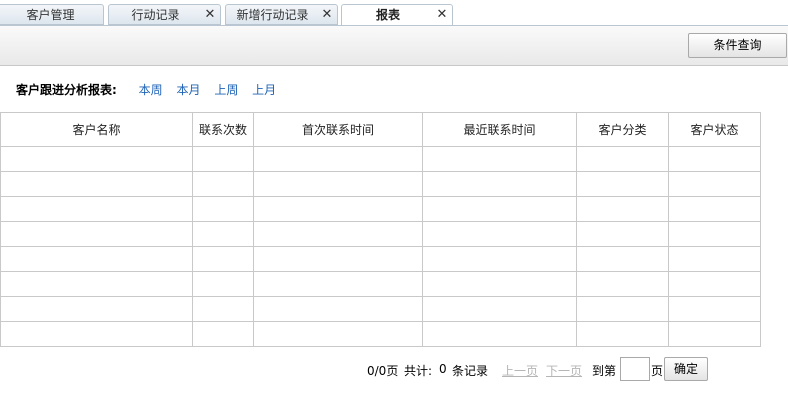 The height and width of the screenshot is (407, 788). What do you see at coordinates (686, 369) in the screenshot?
I see `confirm-button: 确定` at bounding box center [686, 369].